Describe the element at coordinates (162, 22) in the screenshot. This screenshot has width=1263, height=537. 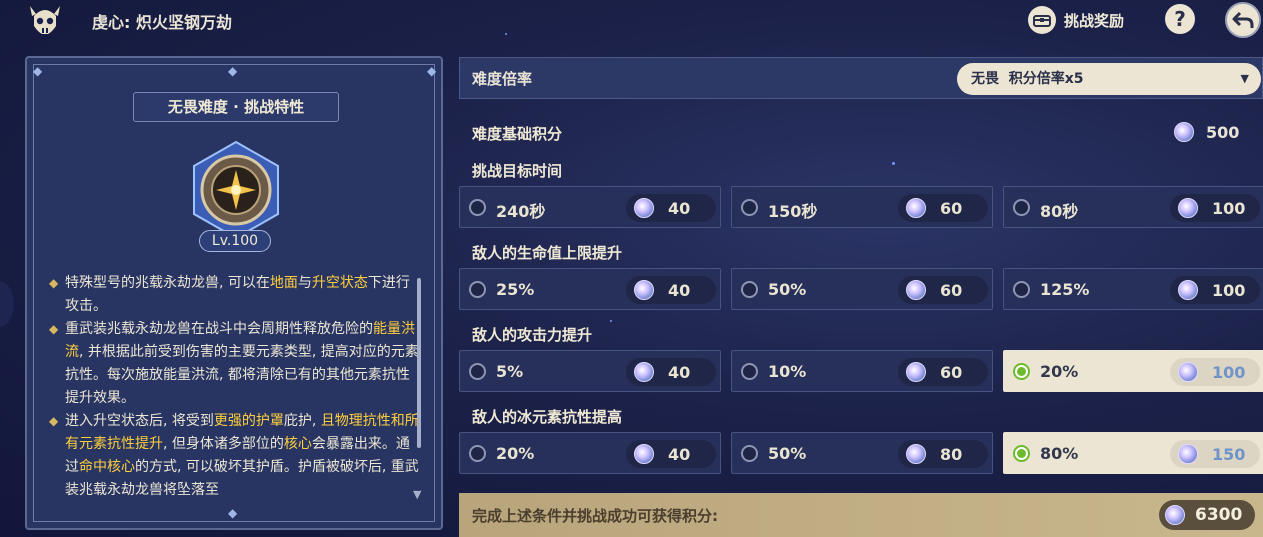
I see `page-title: 虔心: 炽火坚钢万劫` at that location.